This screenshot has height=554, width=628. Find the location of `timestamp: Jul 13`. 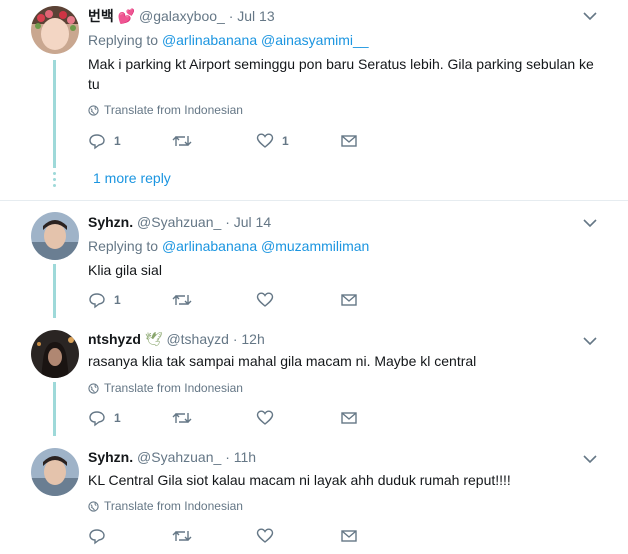

timestamp: Jul 13 is located at coordinates (255, 16).